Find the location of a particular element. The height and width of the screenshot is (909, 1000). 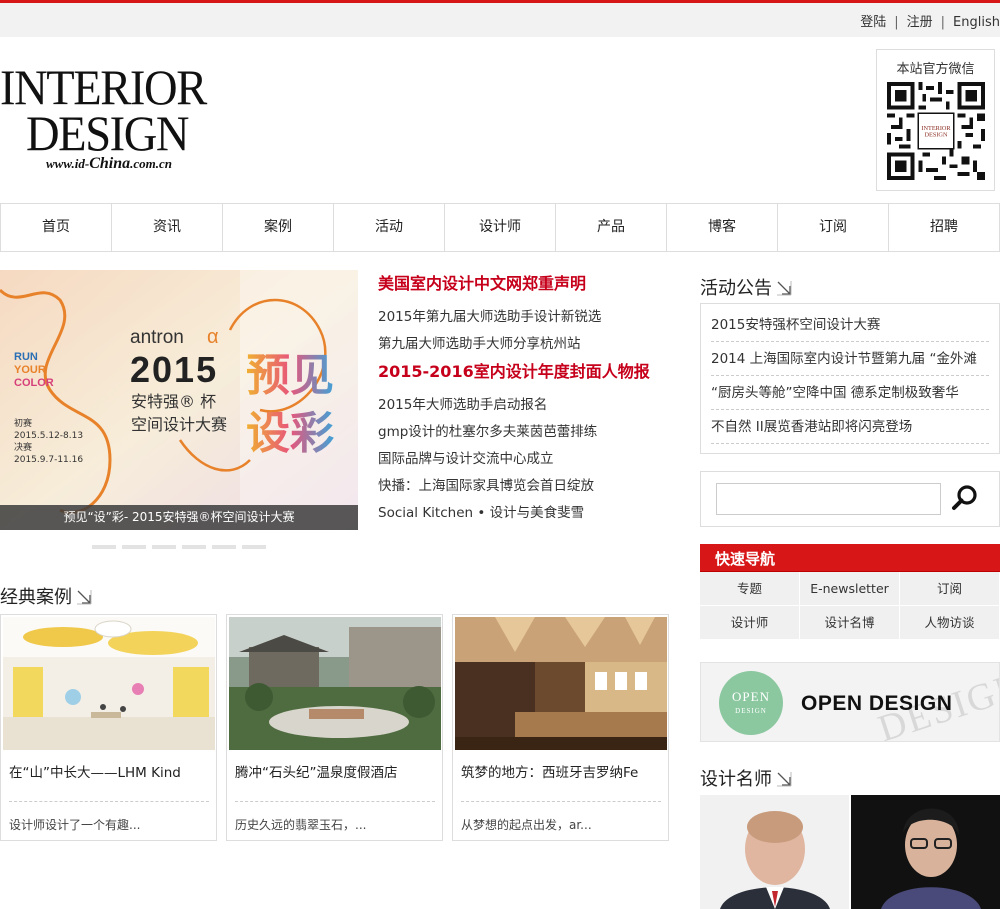

svg-text: α is located at coordinates (213, 337).